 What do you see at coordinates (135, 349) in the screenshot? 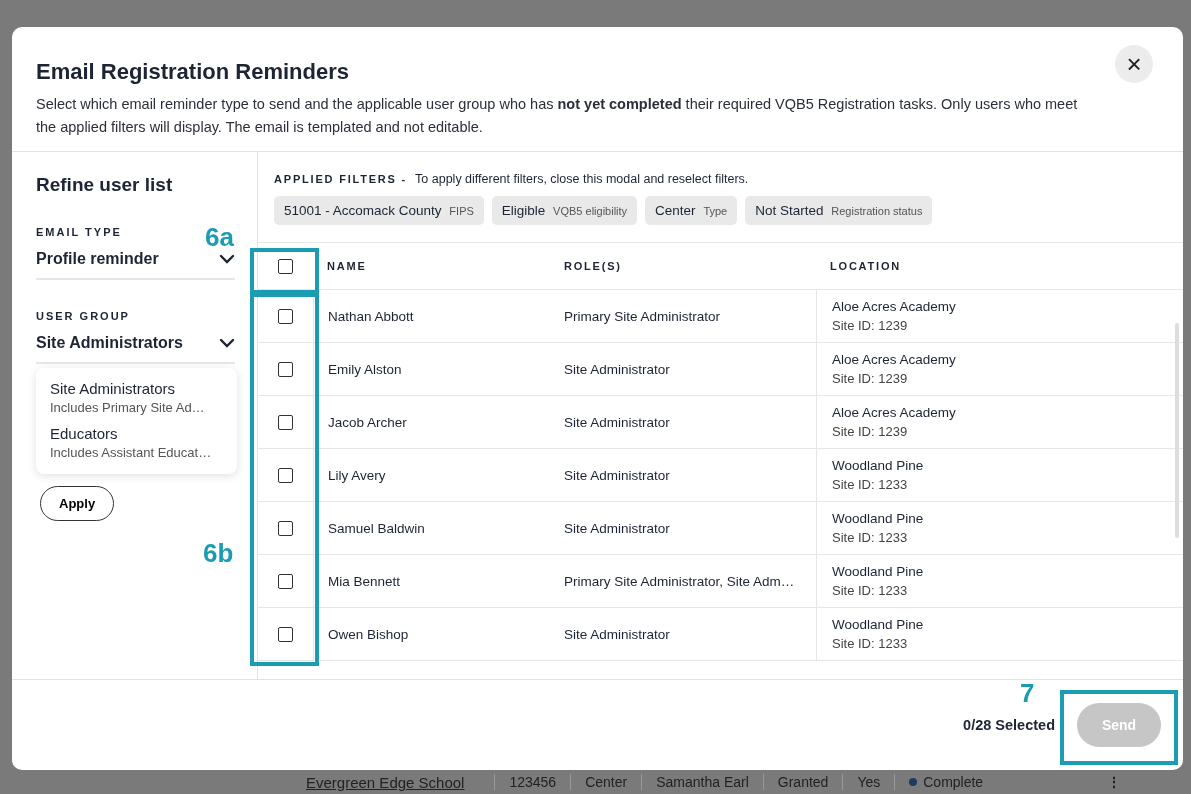
I see `user-group-dropdown: Site Administrators` at bounding box center [135, 349].